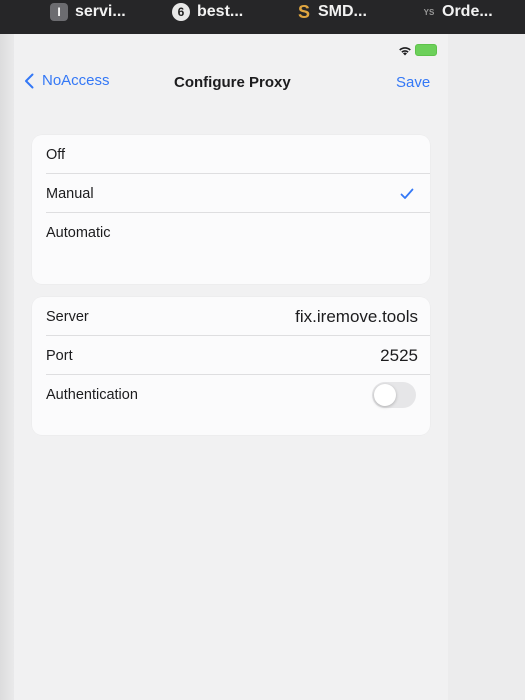 The height and width of the screenshot is (700, 525). I want to click on tab-favicon-icon: I, so click(59, 12).